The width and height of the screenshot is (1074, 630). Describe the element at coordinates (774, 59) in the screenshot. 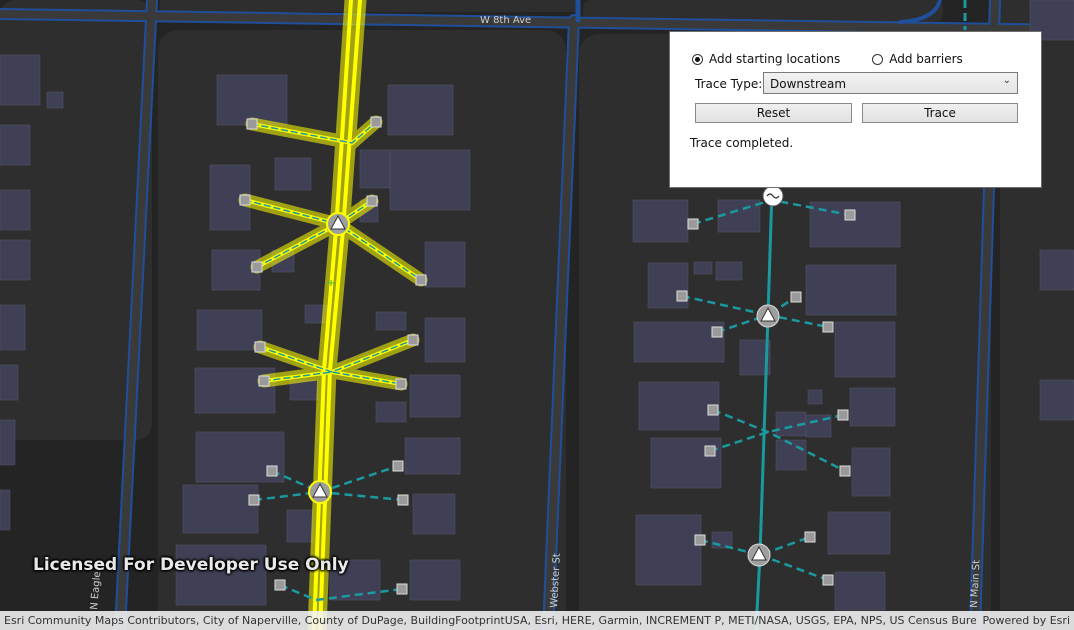

I see `add-starting-locations-label: Add starting locations` at that location.